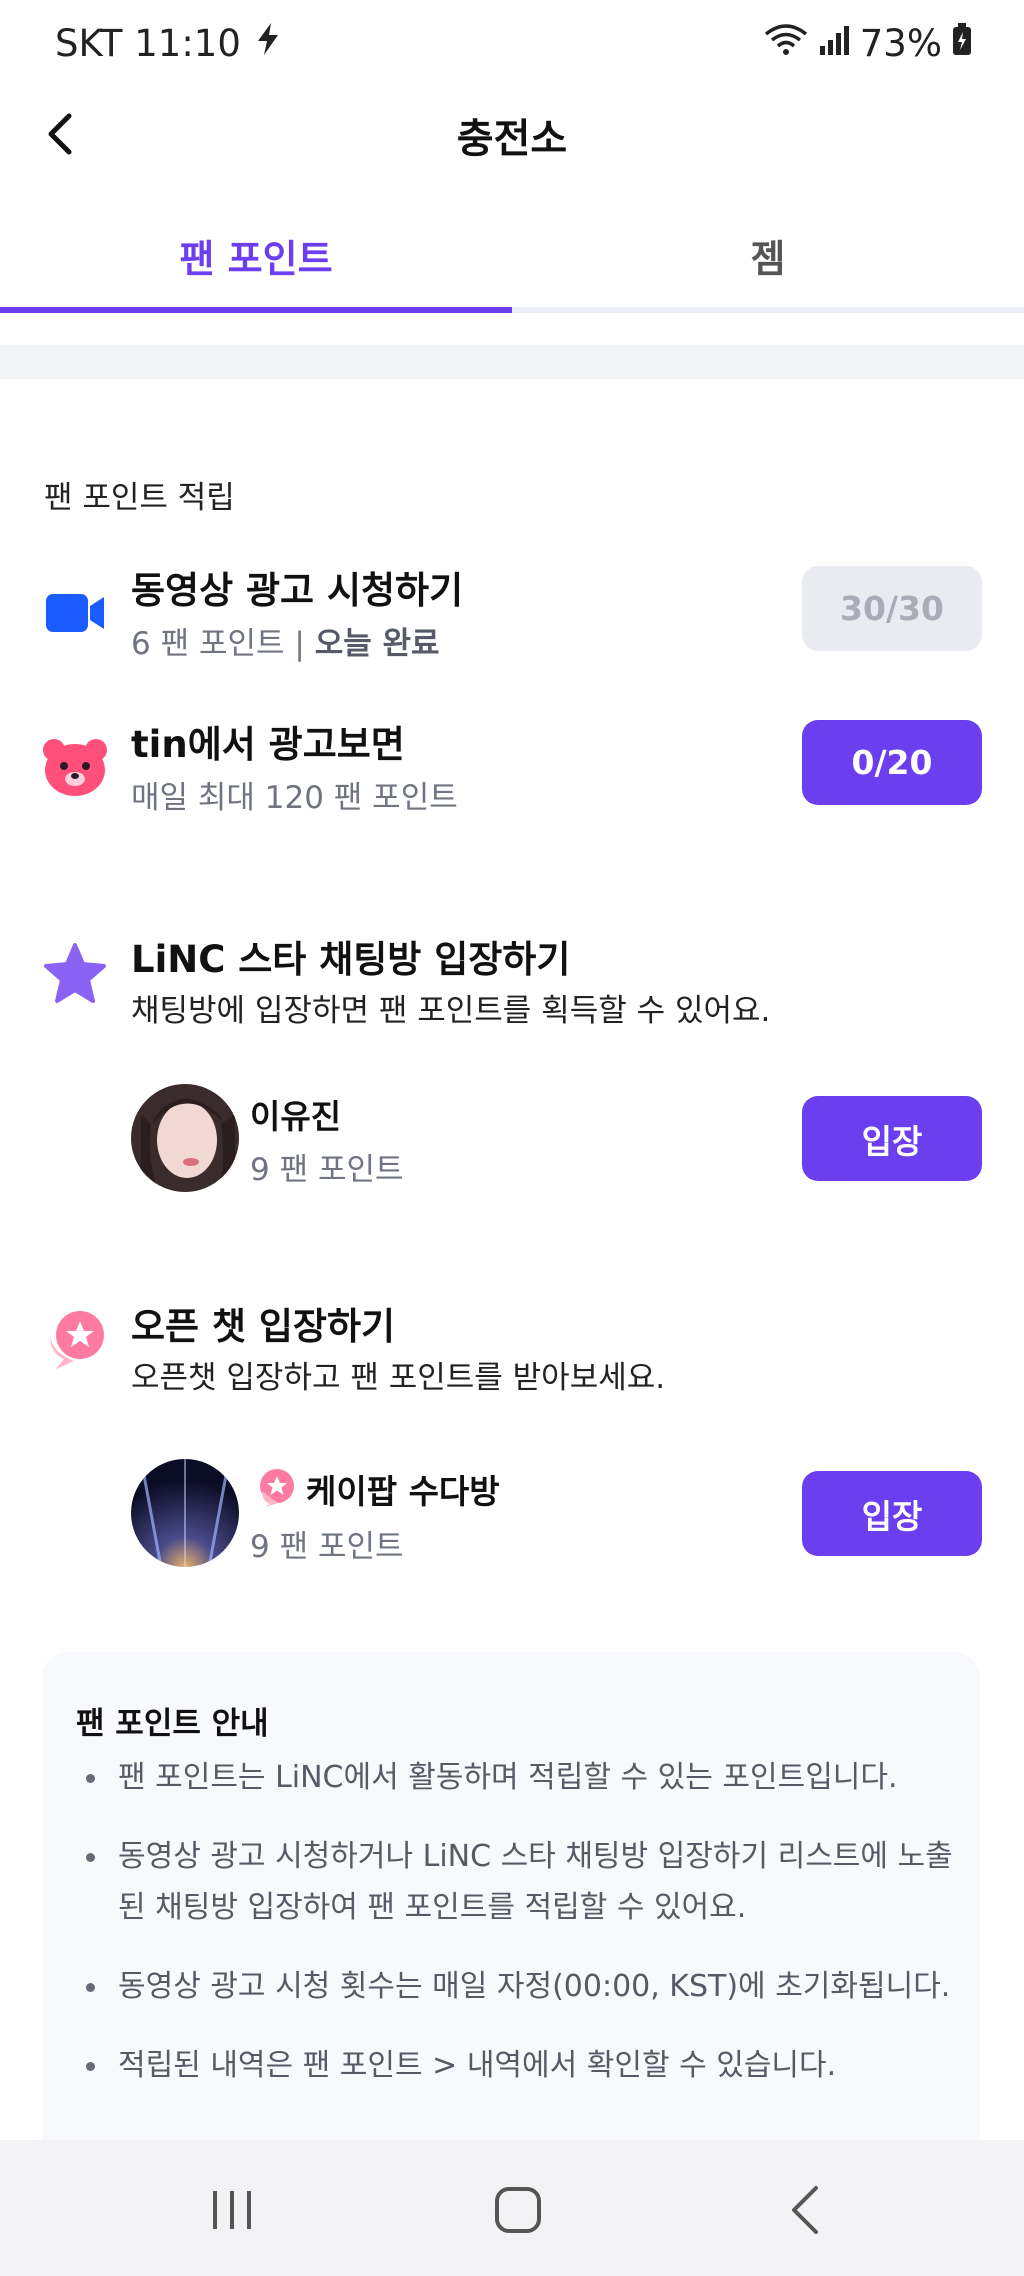  I want to click on bear-icon, so click(75, 767).